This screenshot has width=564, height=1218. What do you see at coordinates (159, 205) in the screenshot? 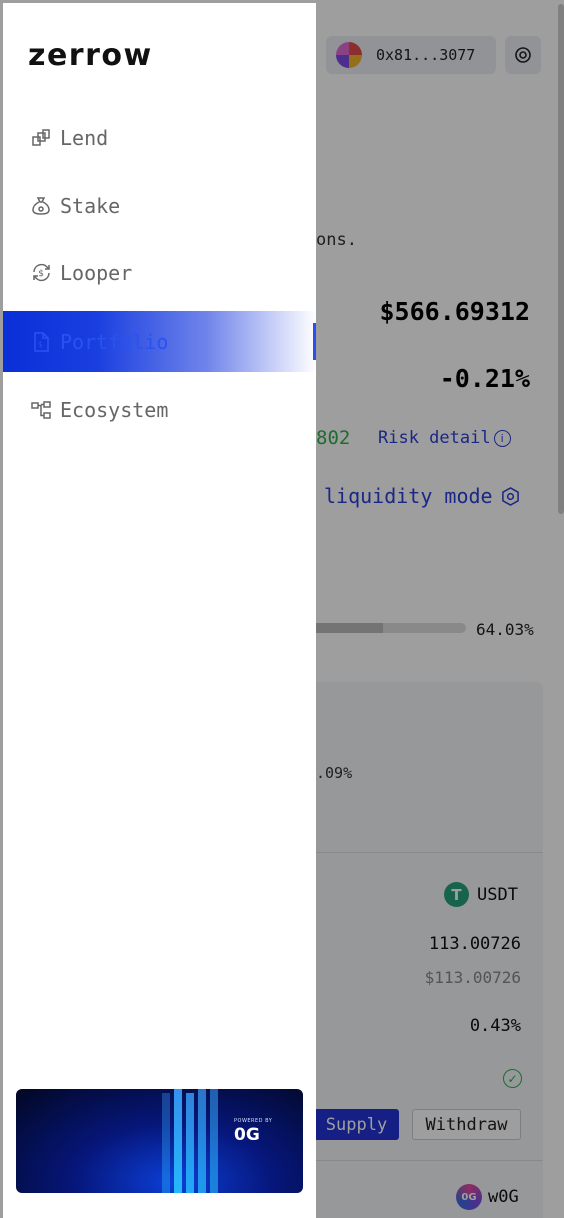
I see `nav-item-stake: Stake` at bounding box center [159, 205].